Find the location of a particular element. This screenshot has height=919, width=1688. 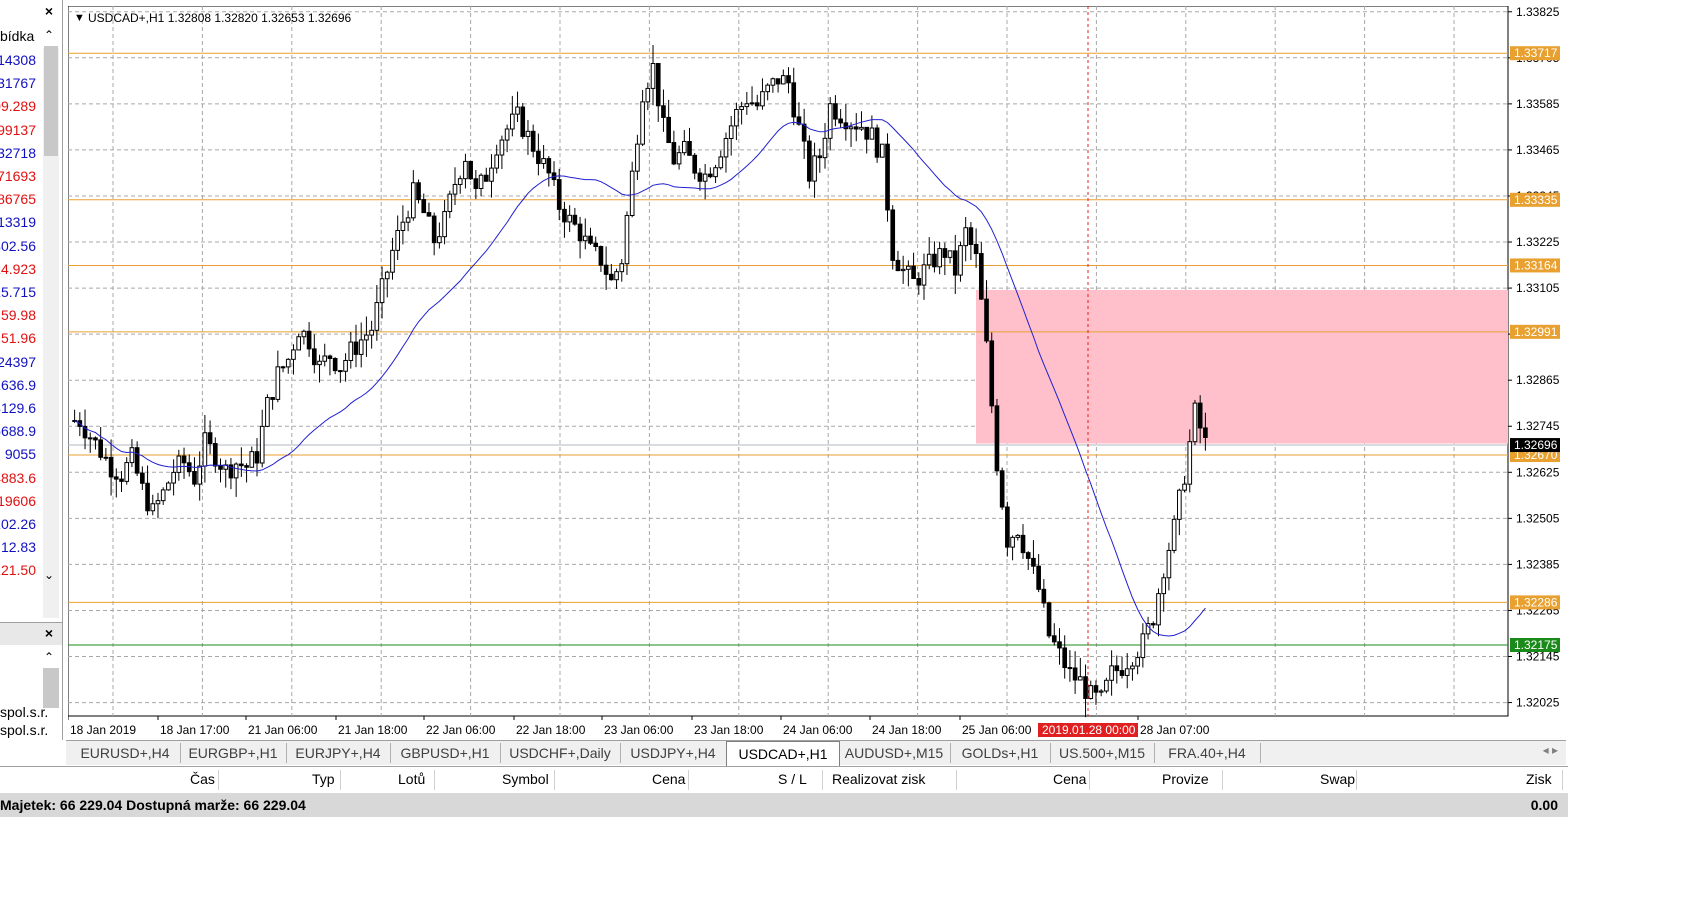

market-watch-quote: 99137 is located at coordinates (18, 130).